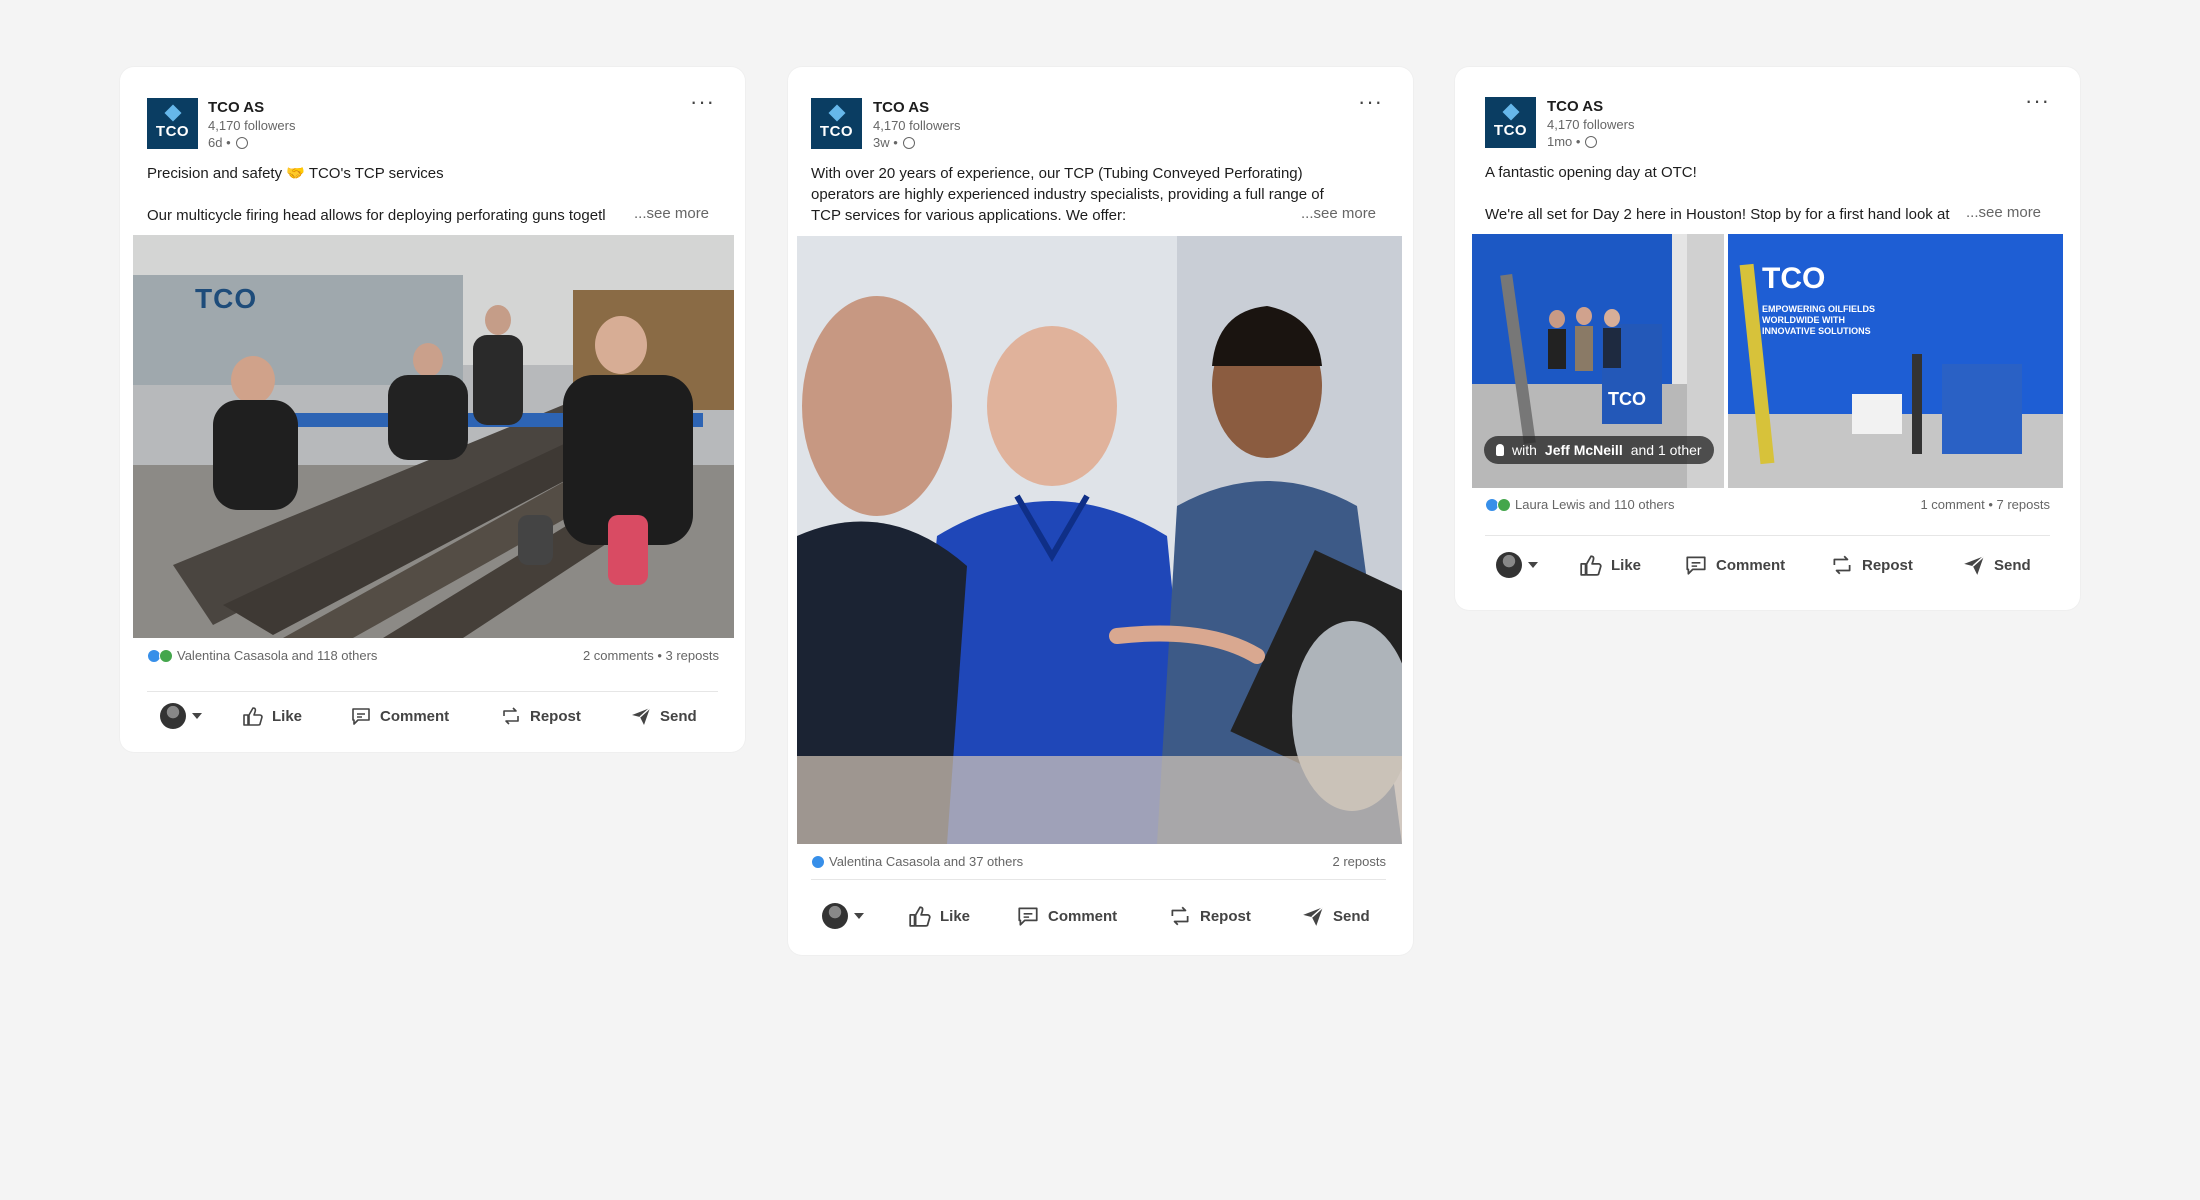  I want to click on post-time-label: 3w •, so click(885, 142).